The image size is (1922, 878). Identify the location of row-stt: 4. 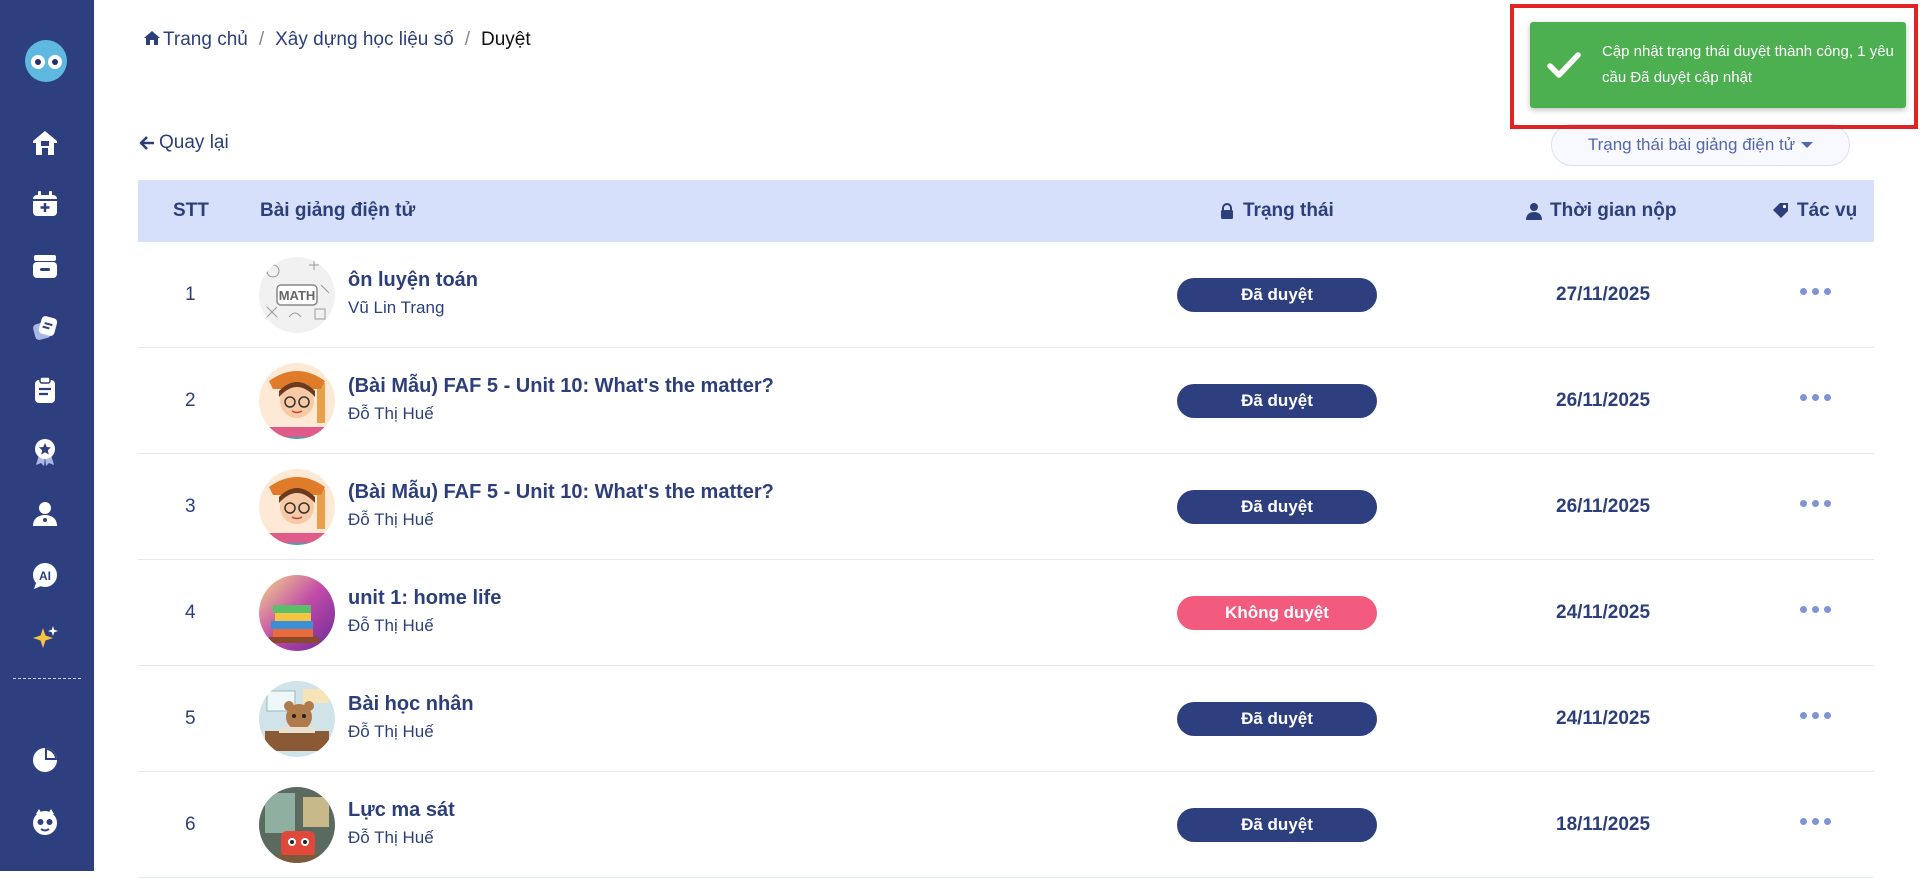
(190, 612).